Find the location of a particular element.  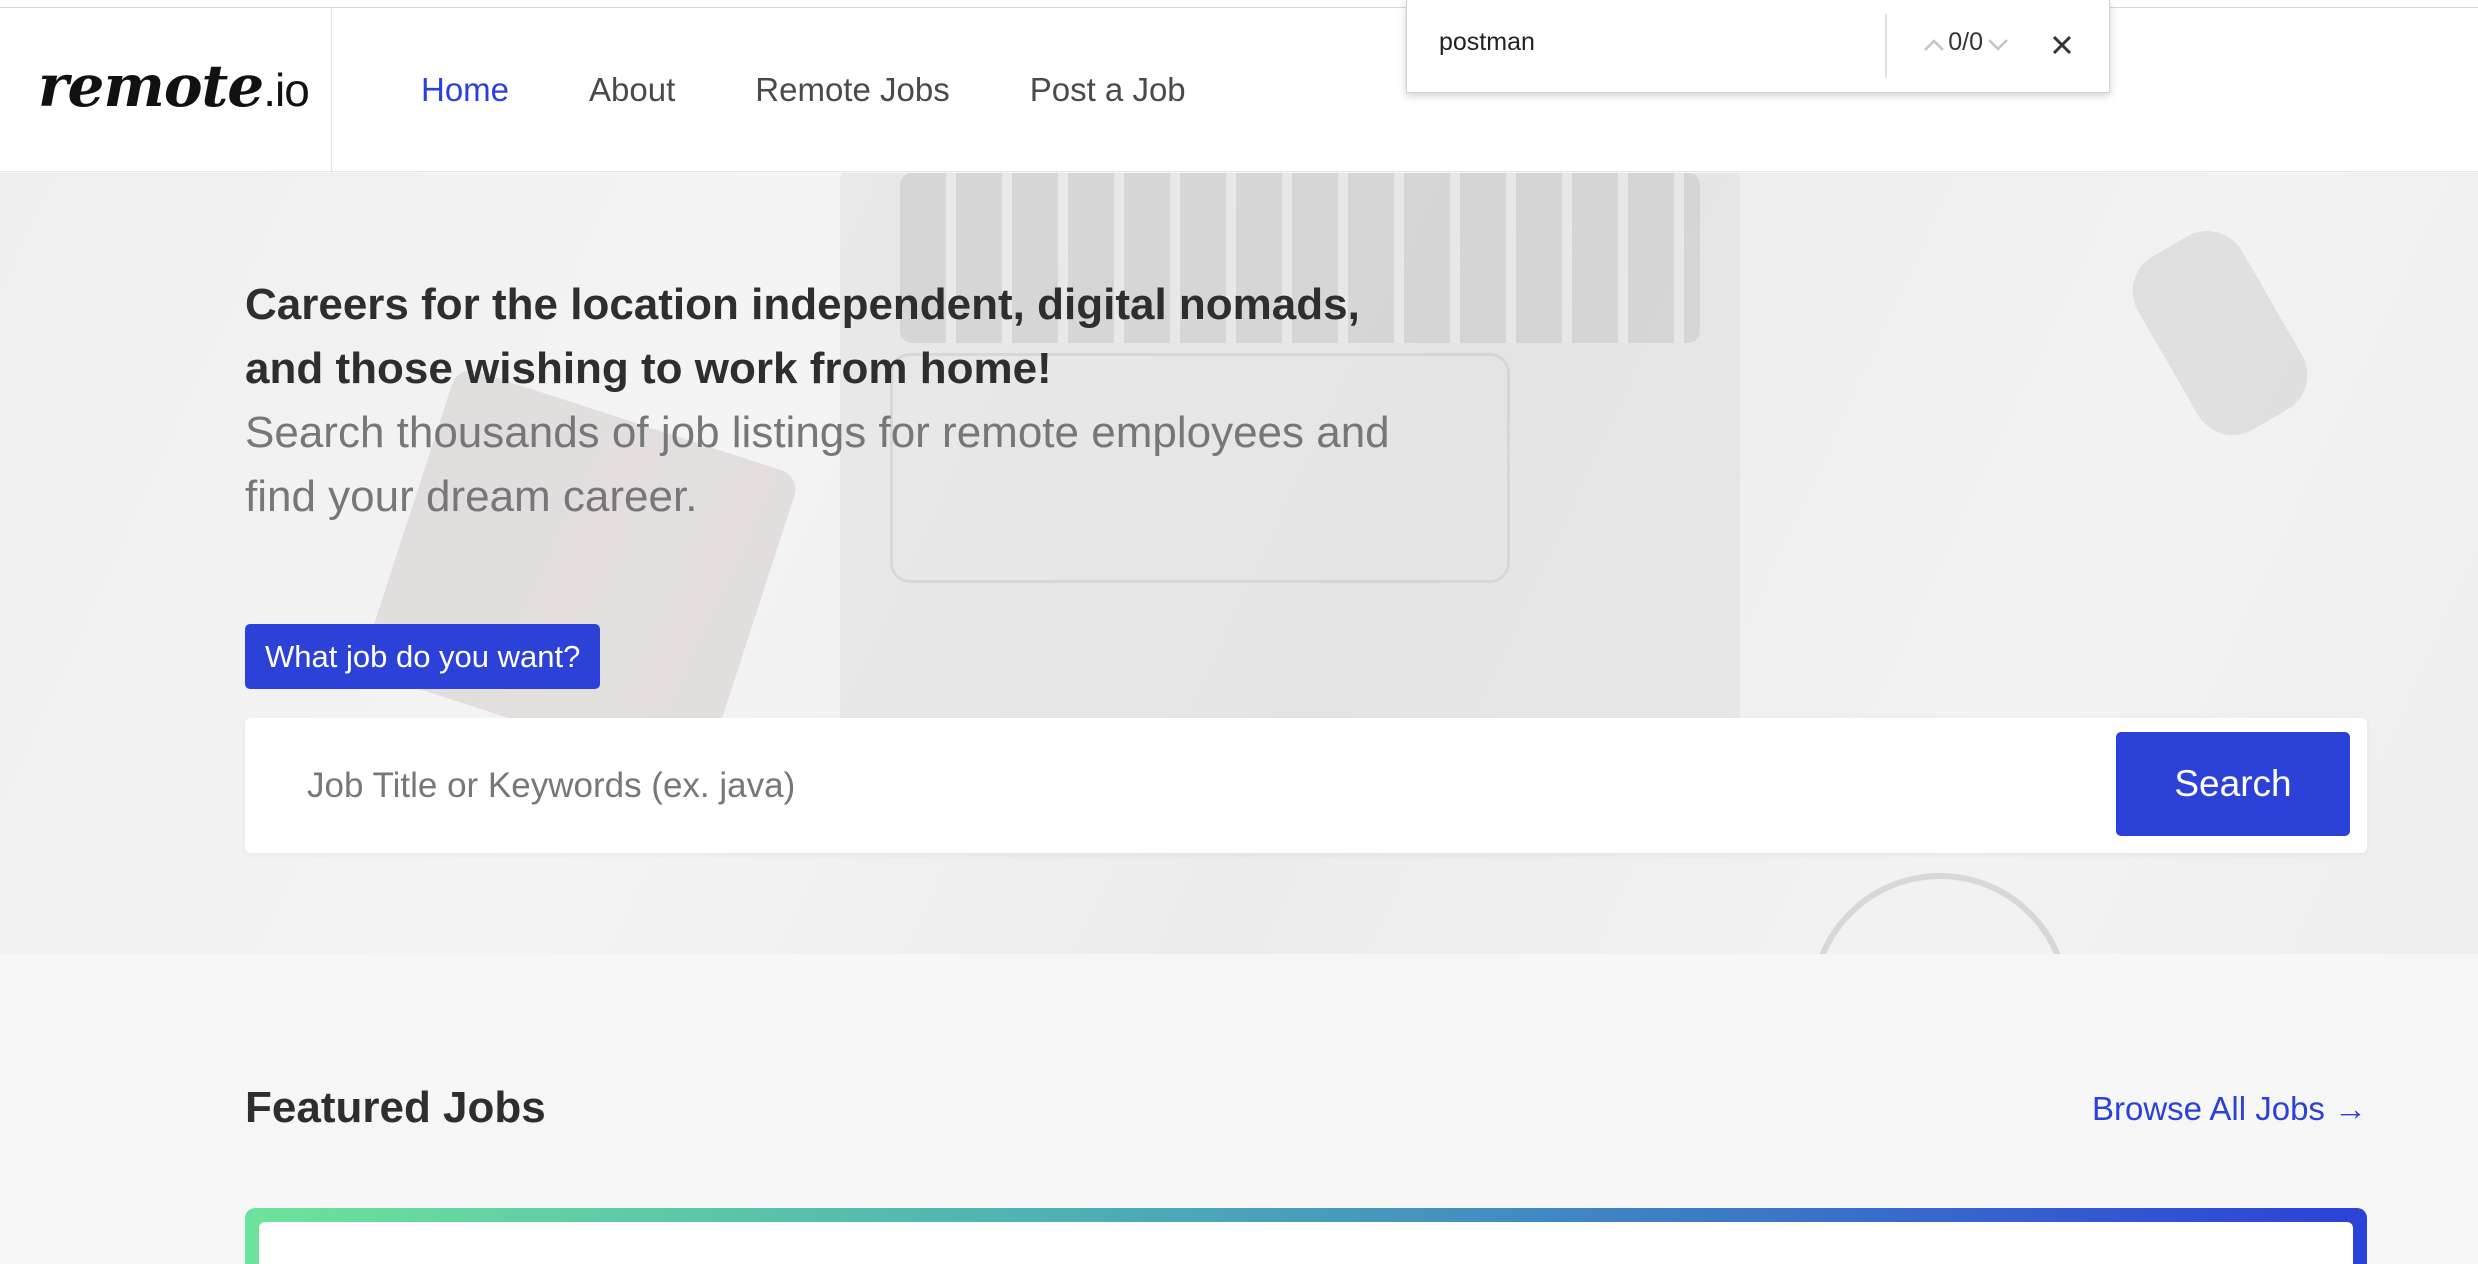

find-previous-button is located at coordinates (1934, 45).